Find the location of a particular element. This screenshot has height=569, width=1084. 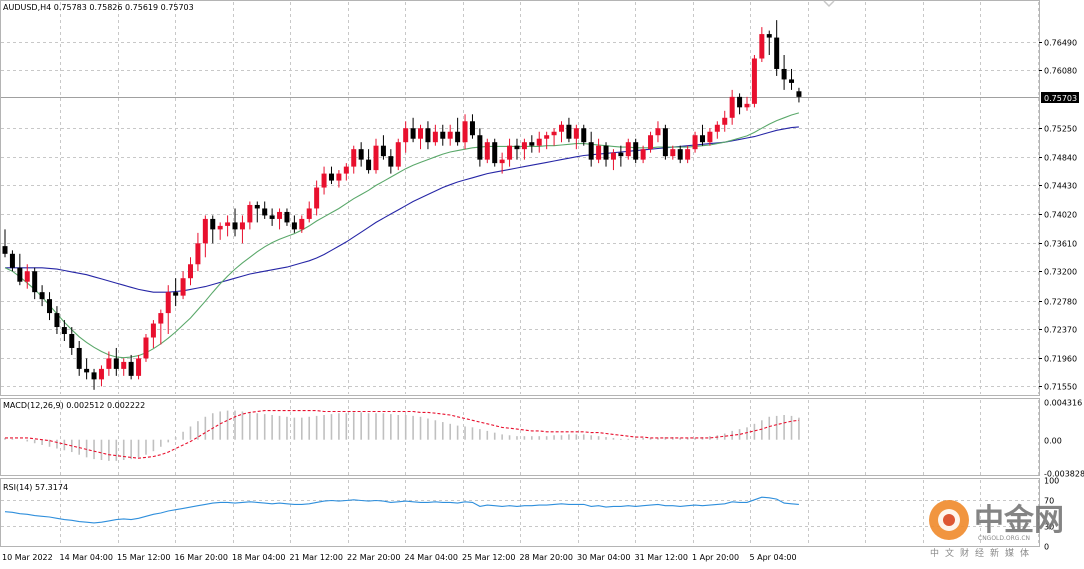

rsi-y-tick-label: 0 is located at coordinates (1046, 547).